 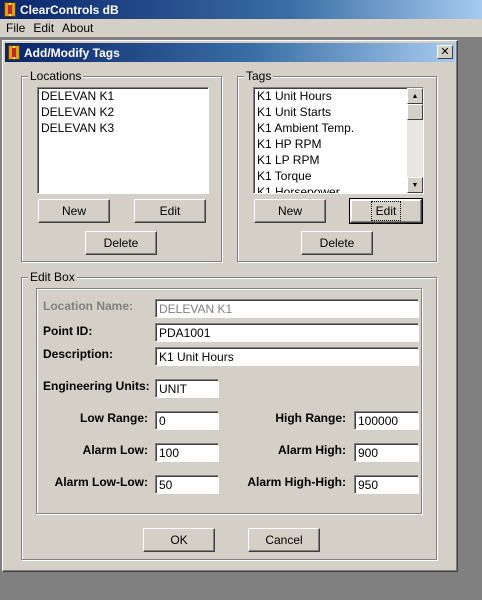 I want to click on close-icon: ✕, so click(x=445, y=52).